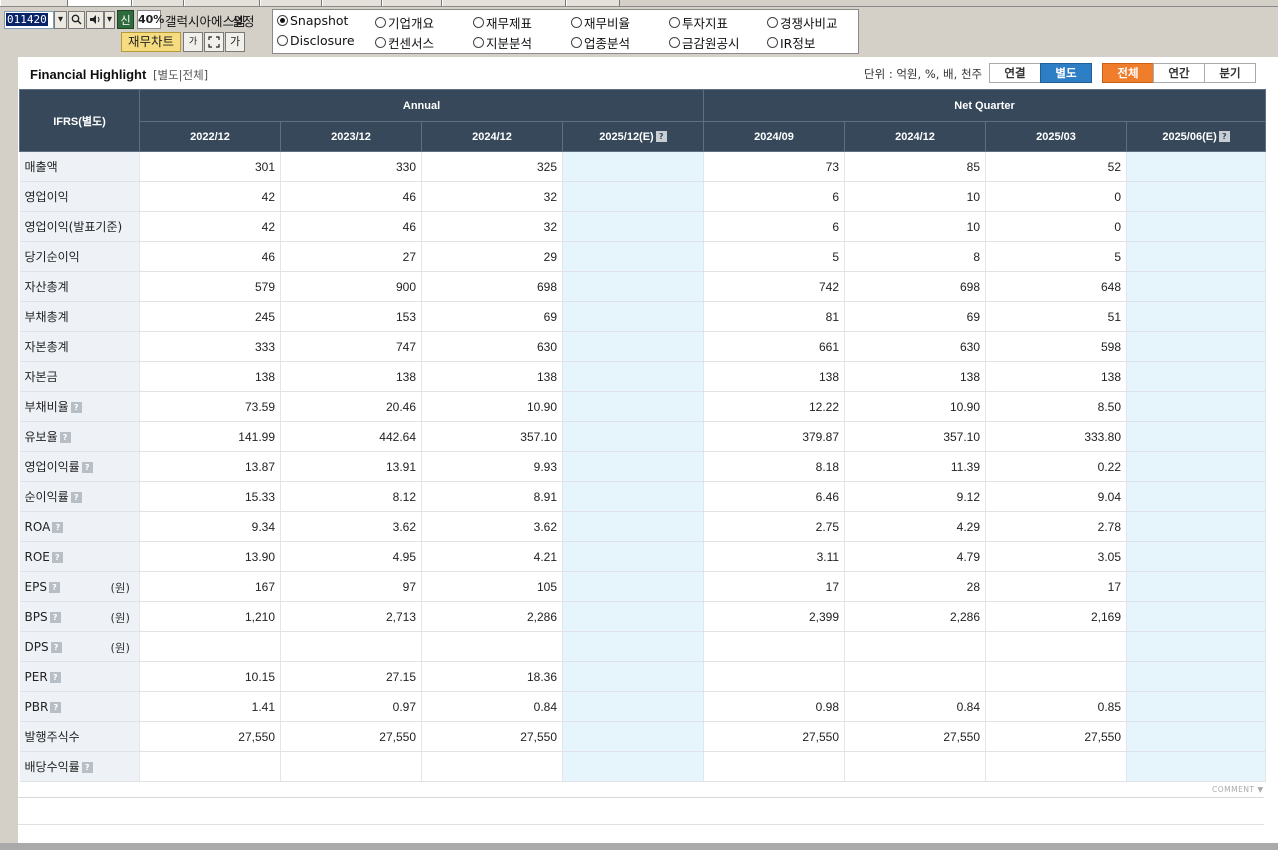  What do you see at coordinates (1230, 73) in the screenshot?
I see `toggle-quarter: 분기` at bounding box center [1230, 73].